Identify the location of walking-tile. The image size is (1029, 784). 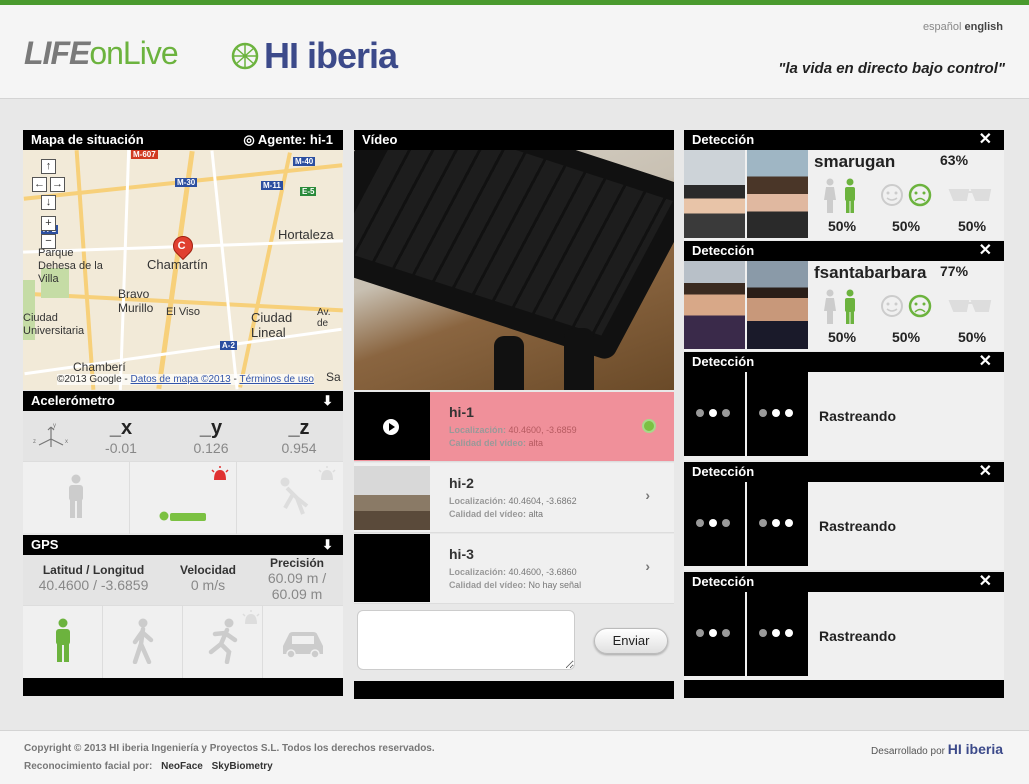
(143, 642).